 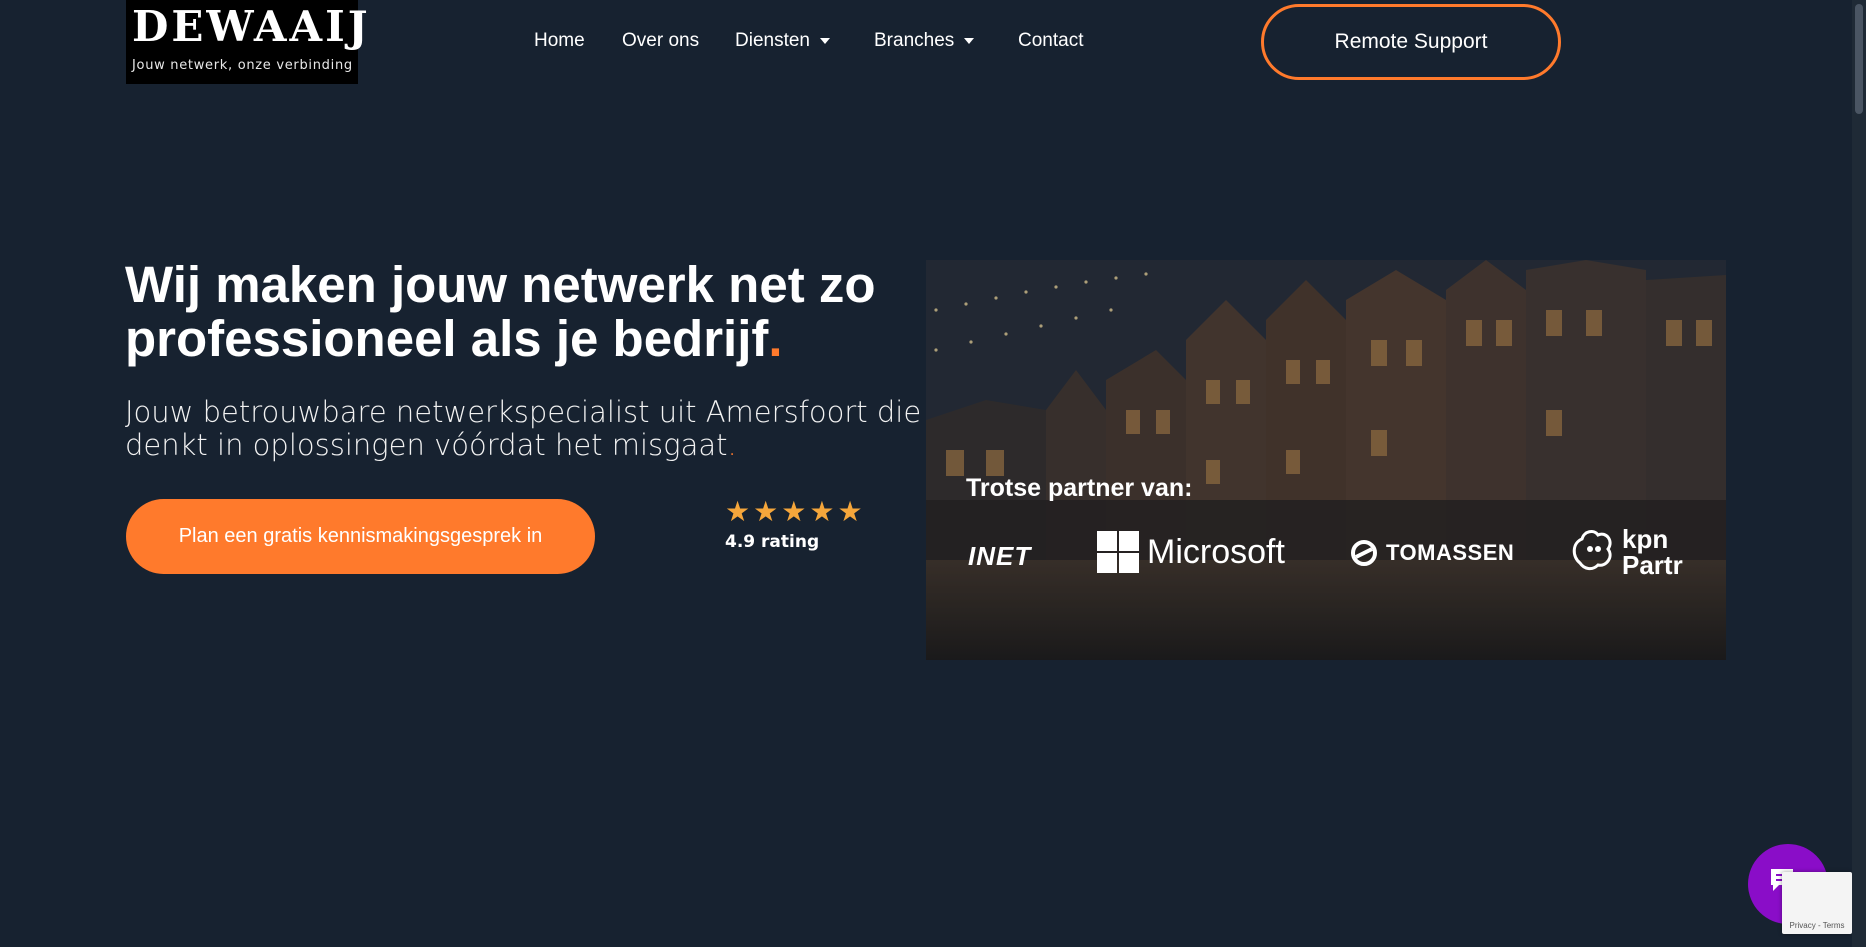 What do you see at coordinates (1859, 473) in the screenshot?
I see `page-scrollbar` at bounding box center [1859, 473].